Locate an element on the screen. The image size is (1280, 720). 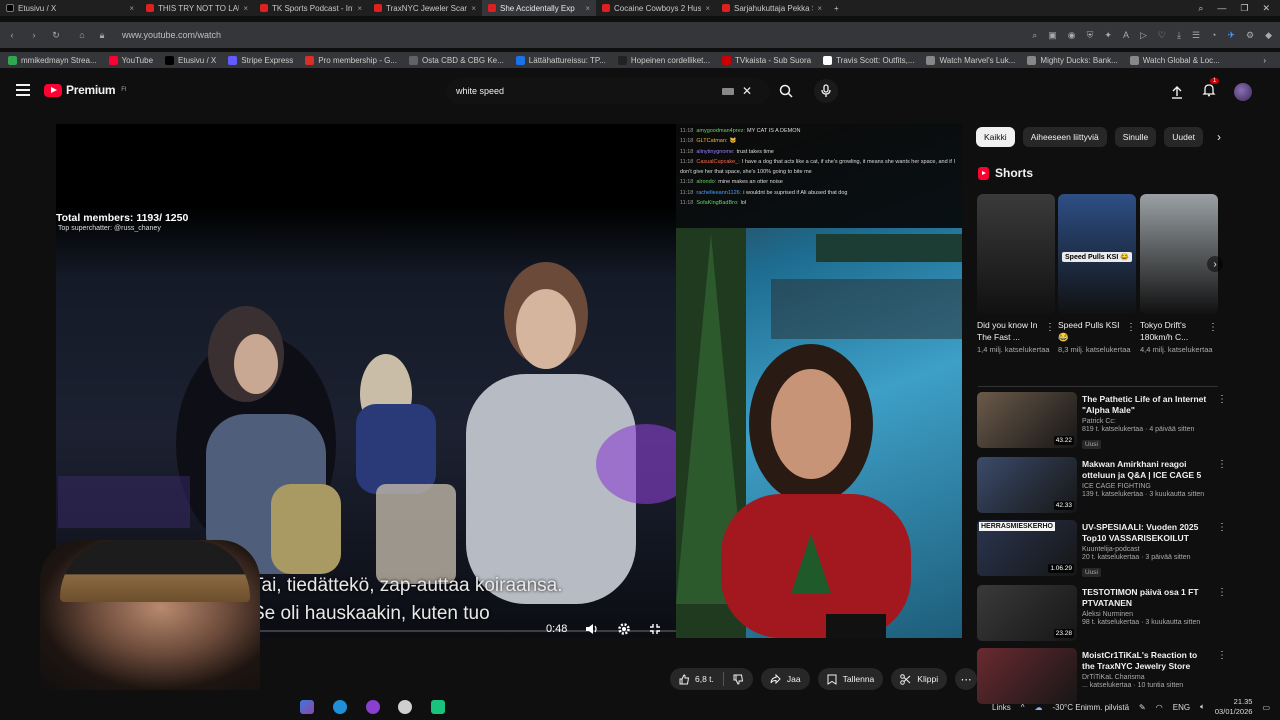
filter-chip: Aiheeseen liittyviä is located at coordinates (1064, 137).